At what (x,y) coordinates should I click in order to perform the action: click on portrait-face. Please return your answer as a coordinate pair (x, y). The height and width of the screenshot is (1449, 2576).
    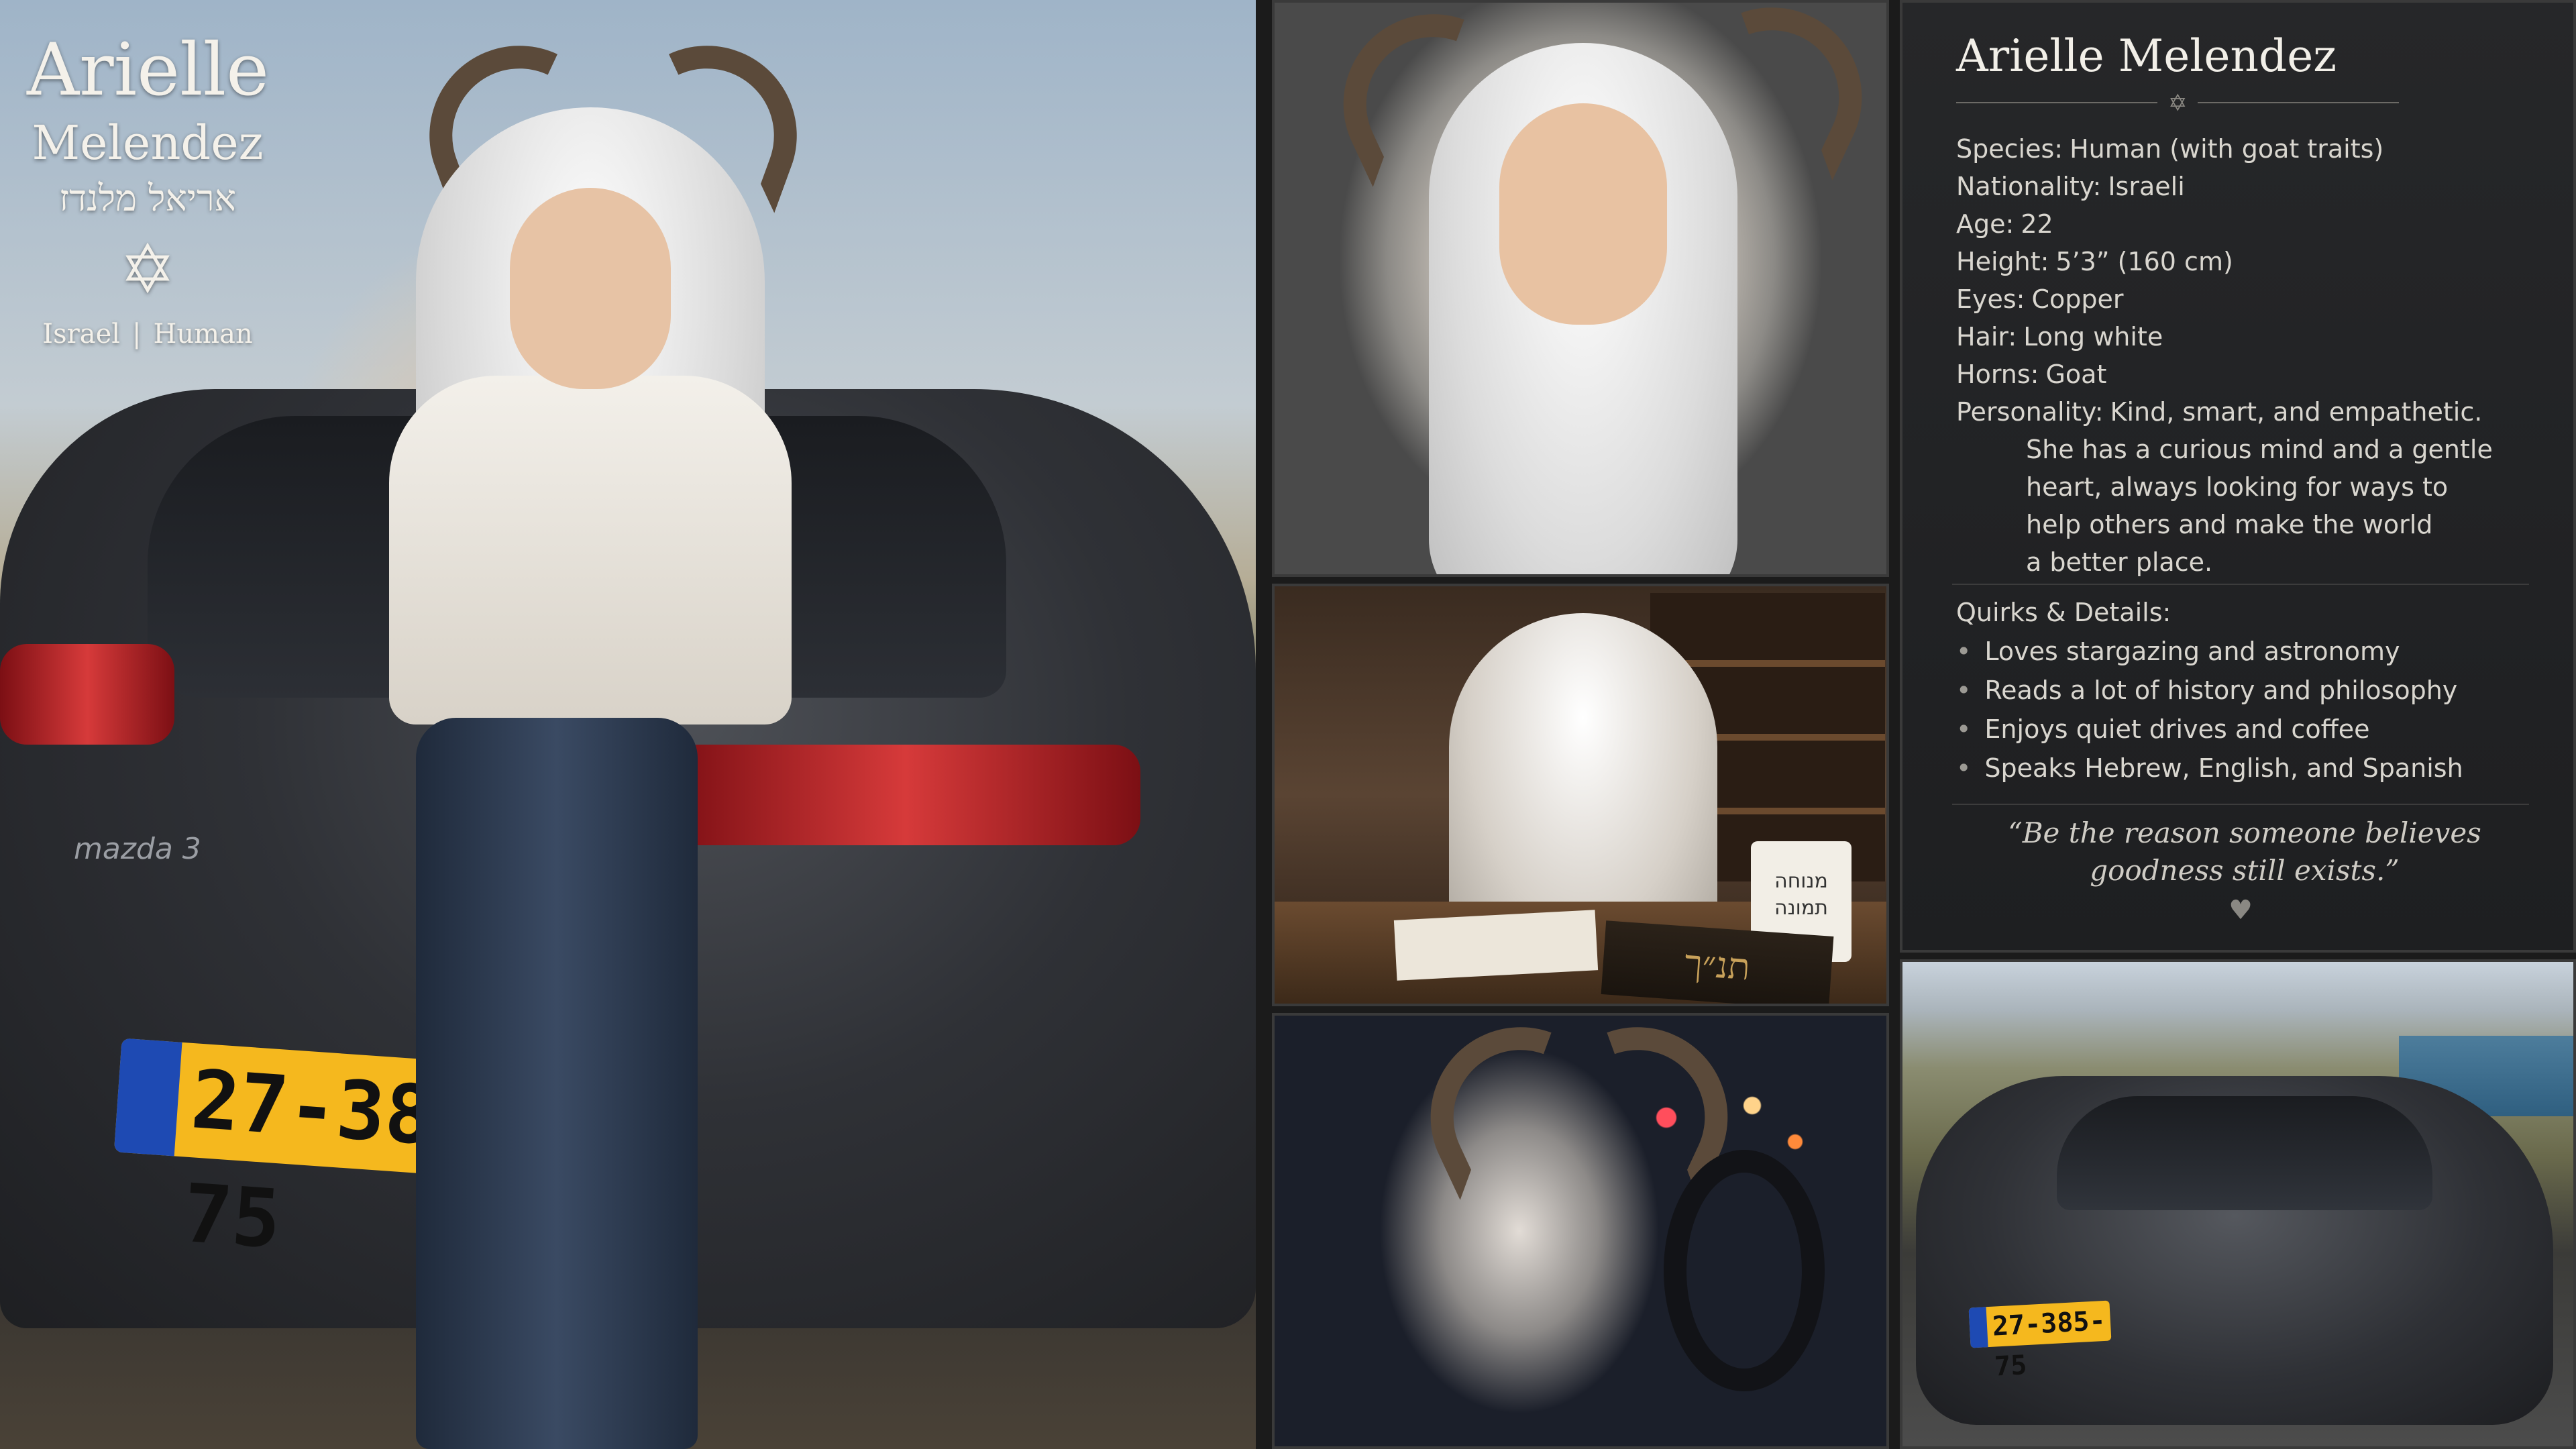
    Looking at the image, I should click on (1583, 214).